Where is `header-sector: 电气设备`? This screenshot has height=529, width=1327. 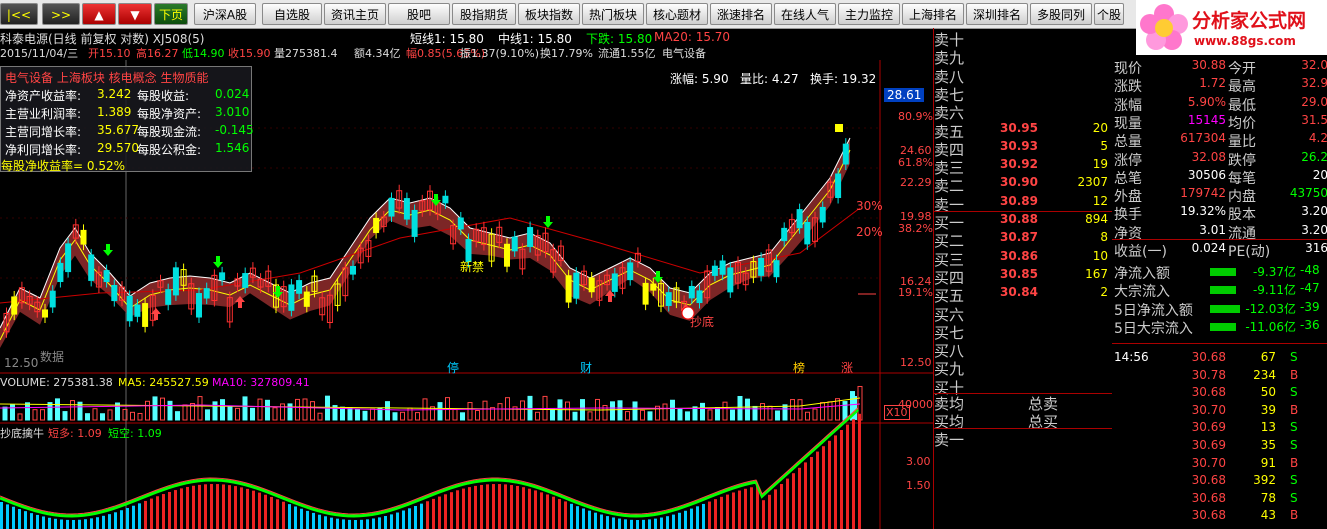 header-sector: 电气设备 is located at coordinates (684, 53).